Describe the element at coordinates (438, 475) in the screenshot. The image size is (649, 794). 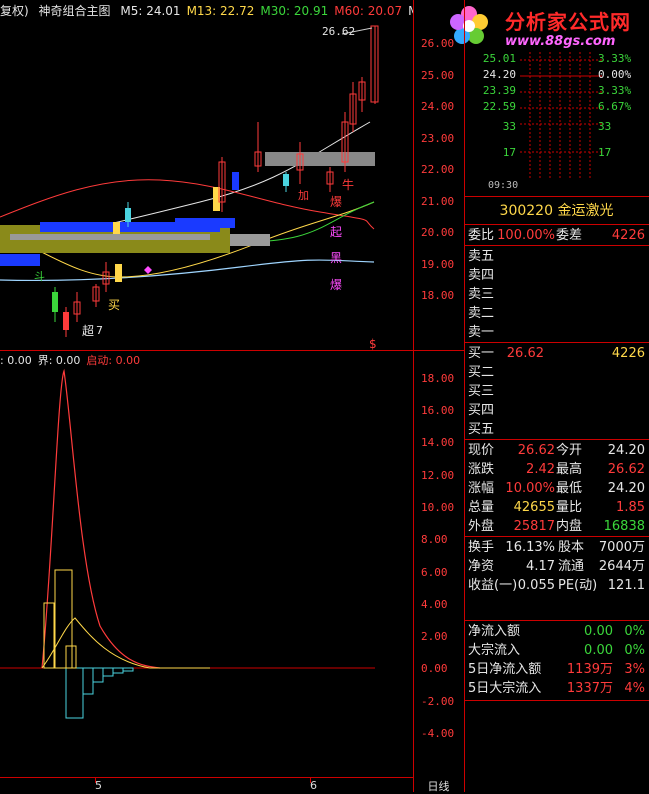
I see `indicator-axis-label: 12.00` at that location.